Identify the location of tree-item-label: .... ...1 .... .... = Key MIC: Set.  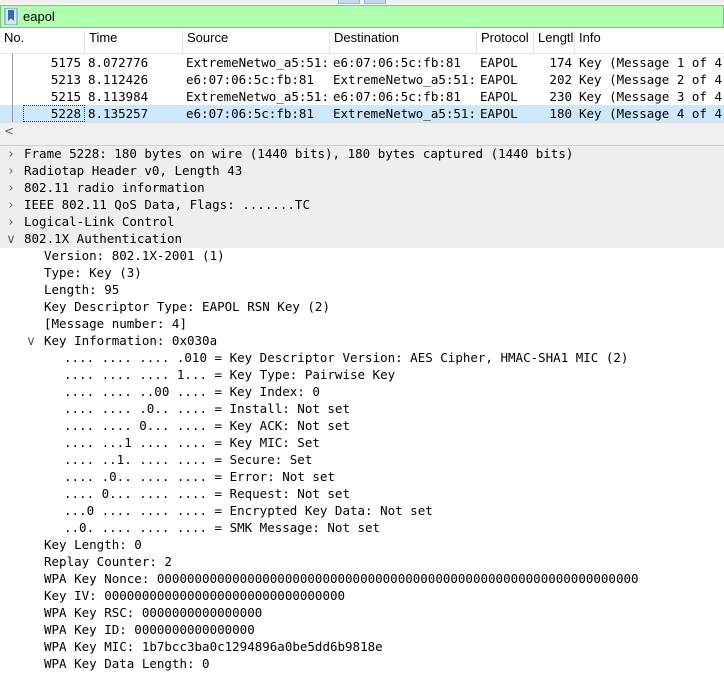
(192, 442).